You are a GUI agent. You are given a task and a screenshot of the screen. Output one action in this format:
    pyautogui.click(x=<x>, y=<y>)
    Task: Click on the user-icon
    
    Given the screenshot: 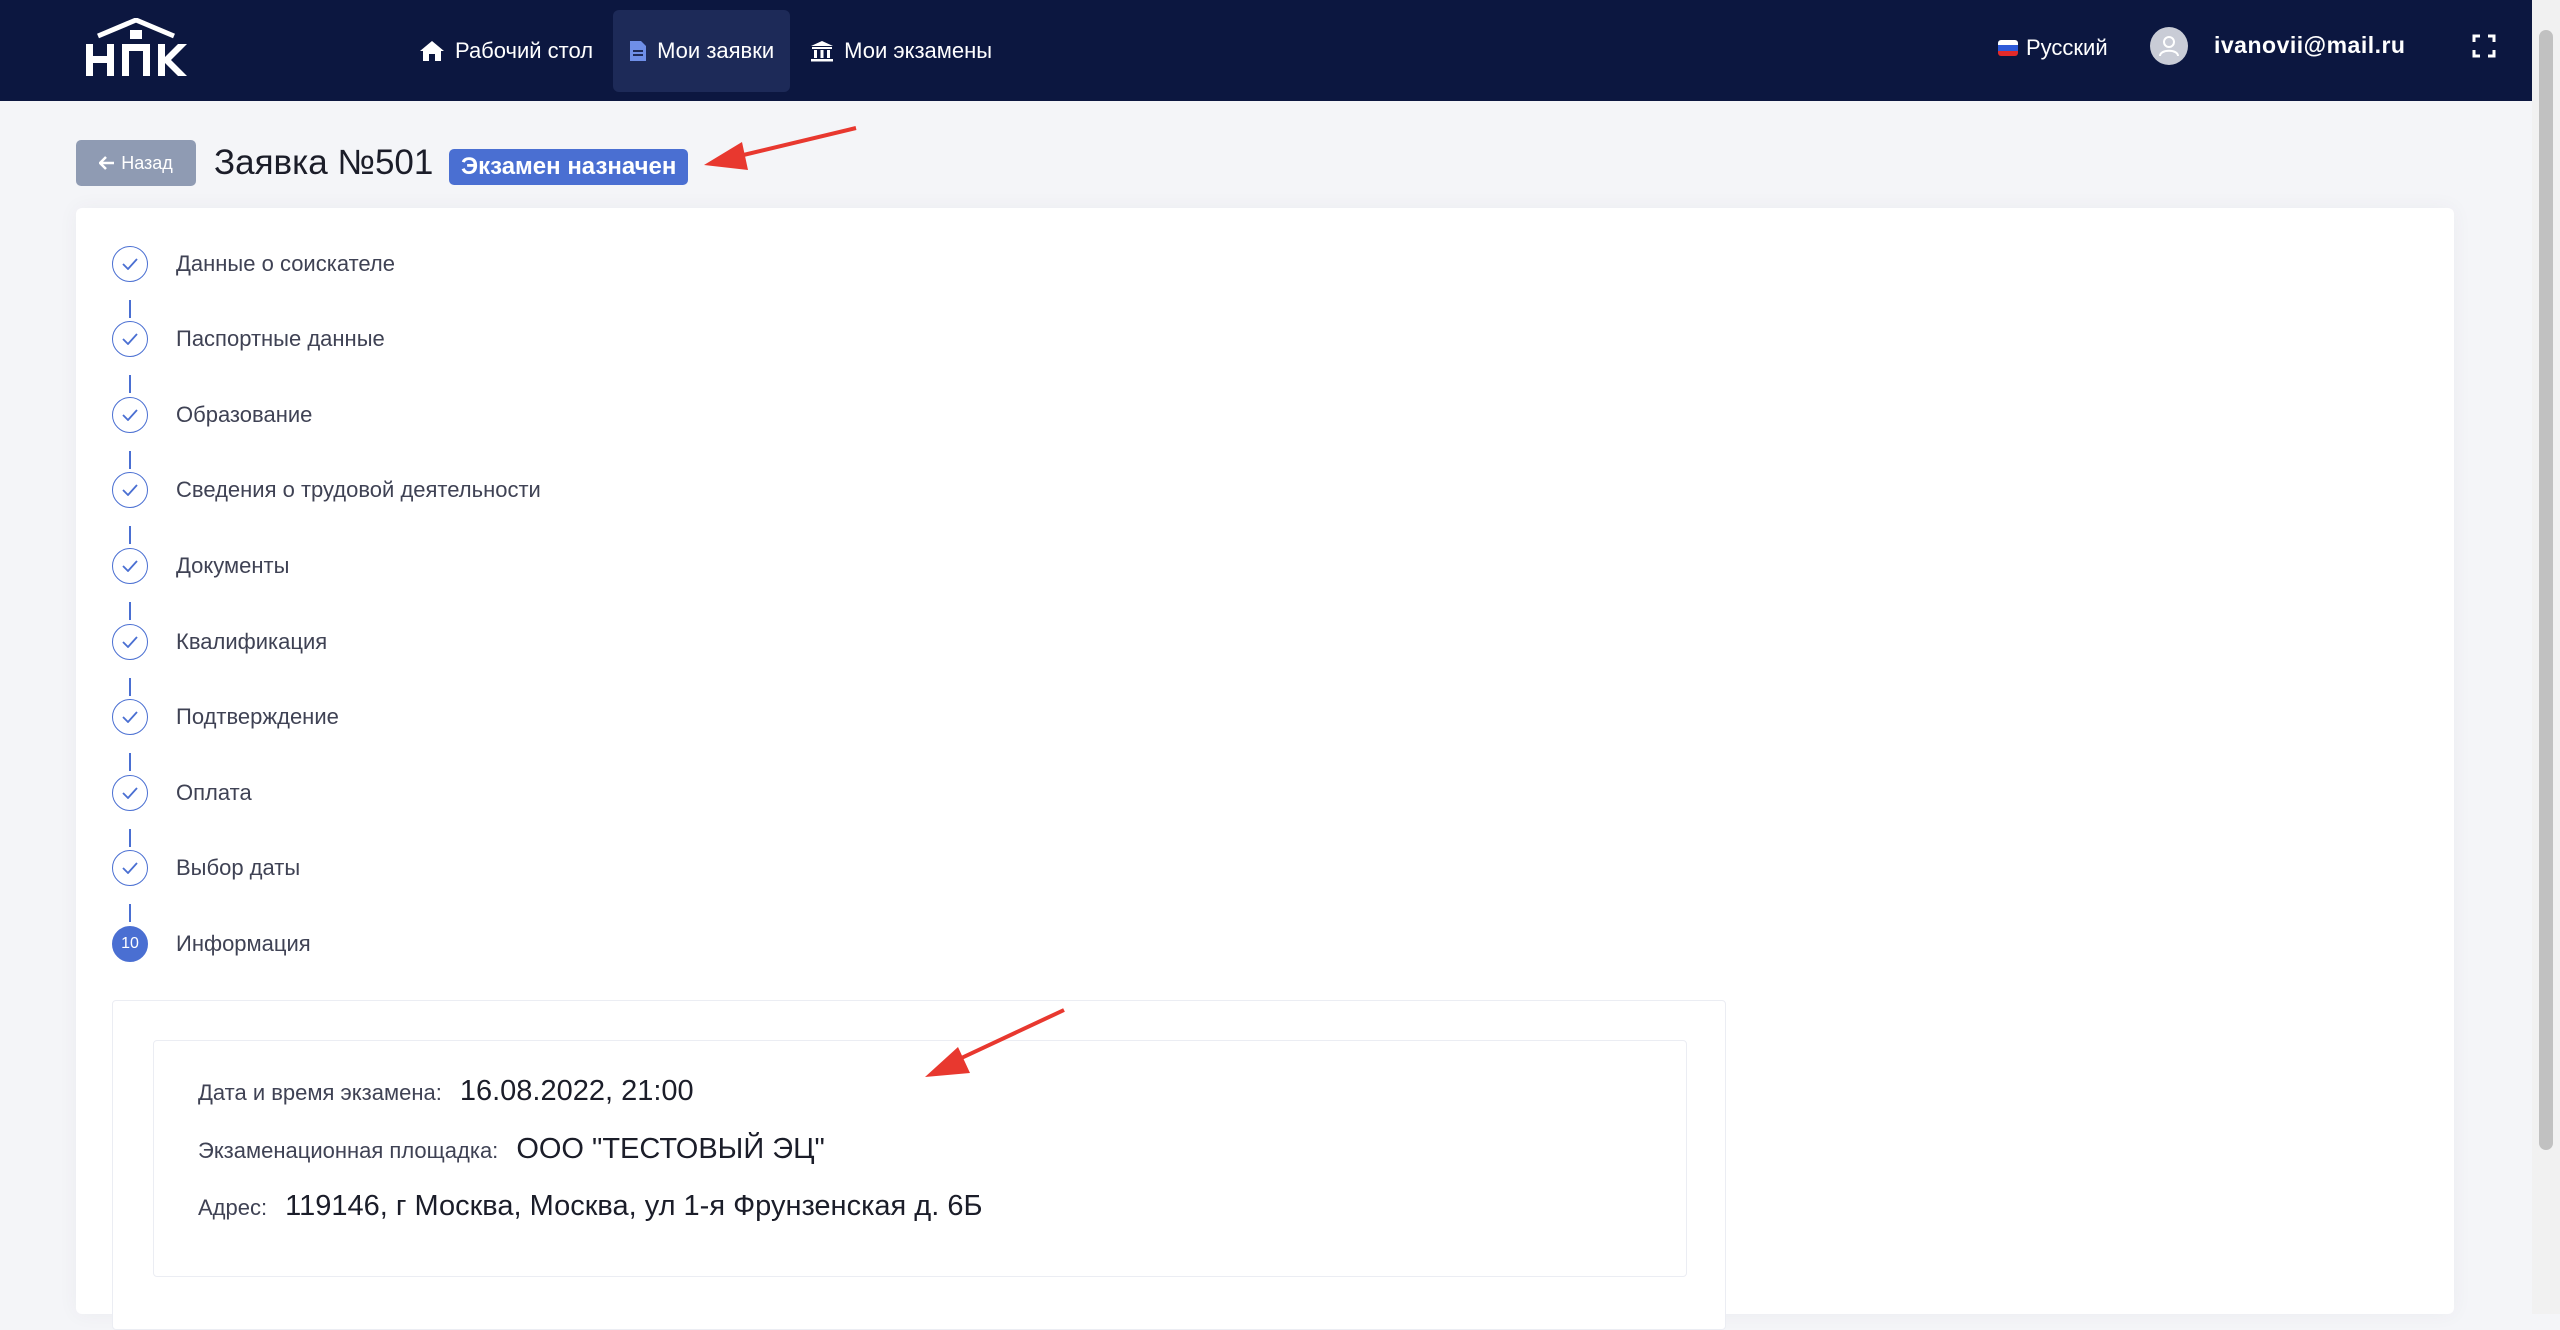 What is the action you would take?
    pyautogui.click(x=2169, y=46)
    